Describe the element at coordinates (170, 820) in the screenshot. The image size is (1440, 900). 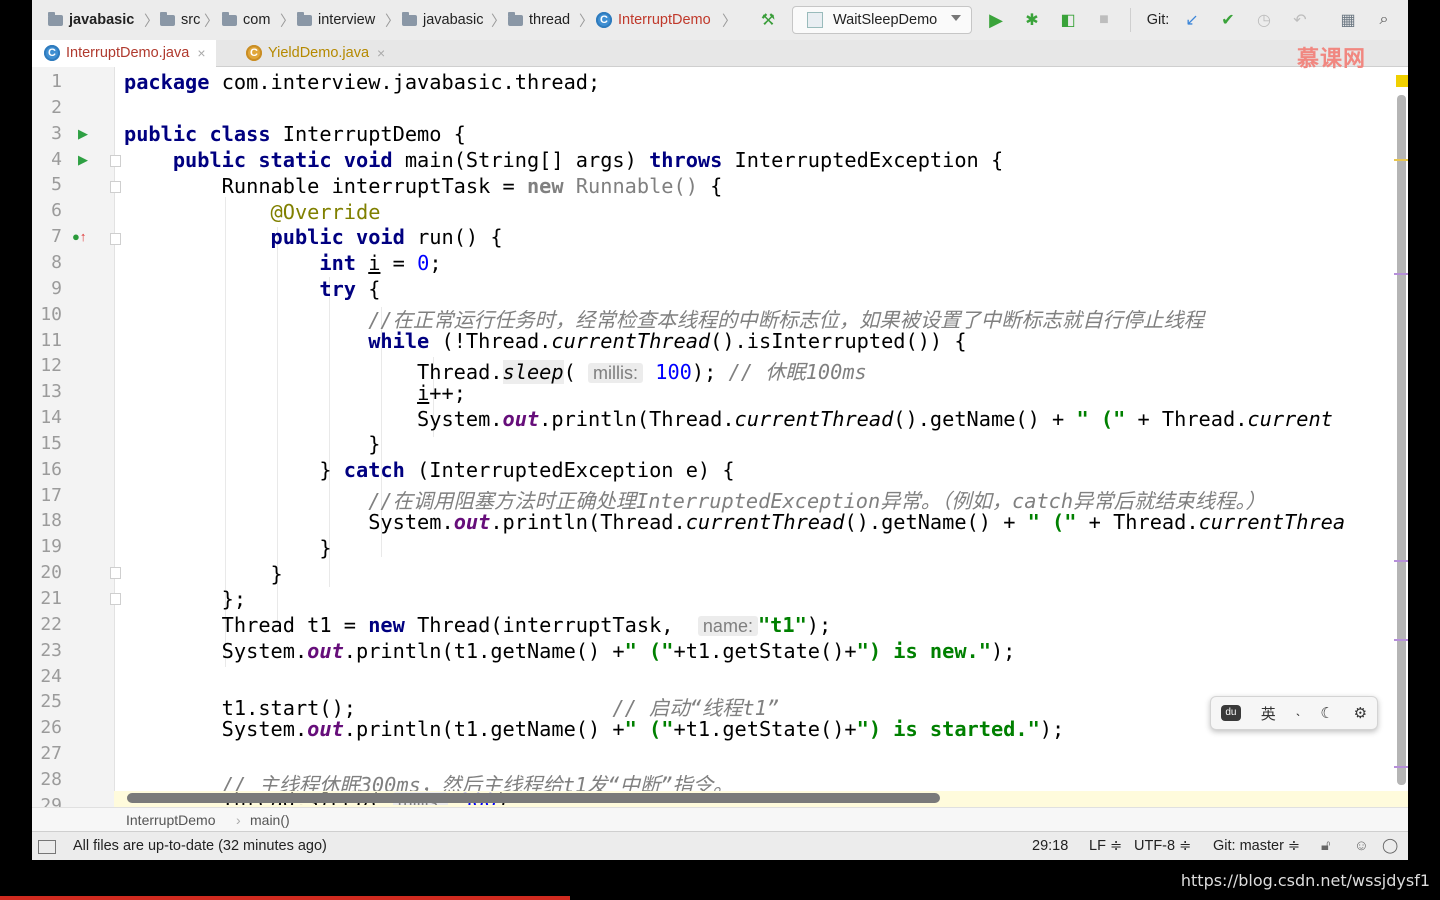
I see `breadcrumb-class: InterruptDemo` at that location.